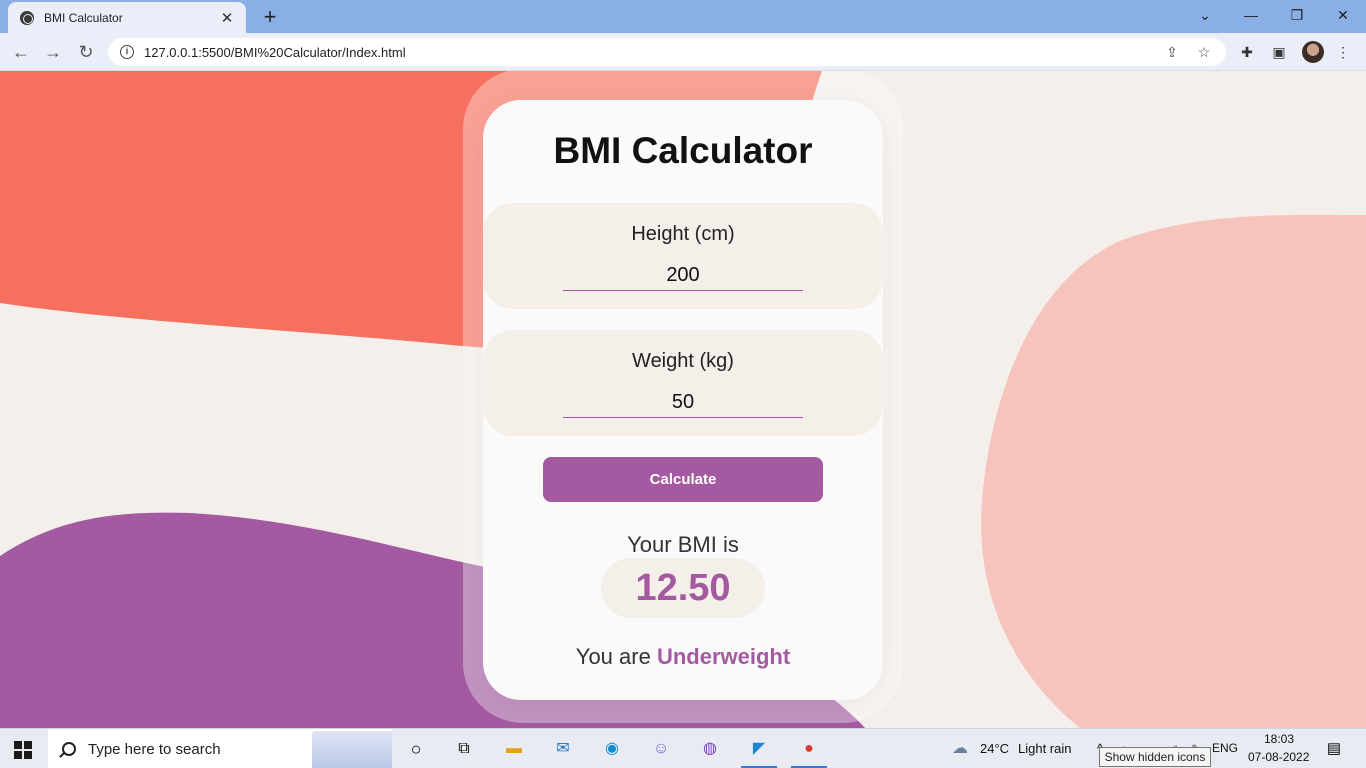 The width and height of the screenshot is (1366, 768). I want to click on weather-cloud-icon: ☁, so click(960, 749).